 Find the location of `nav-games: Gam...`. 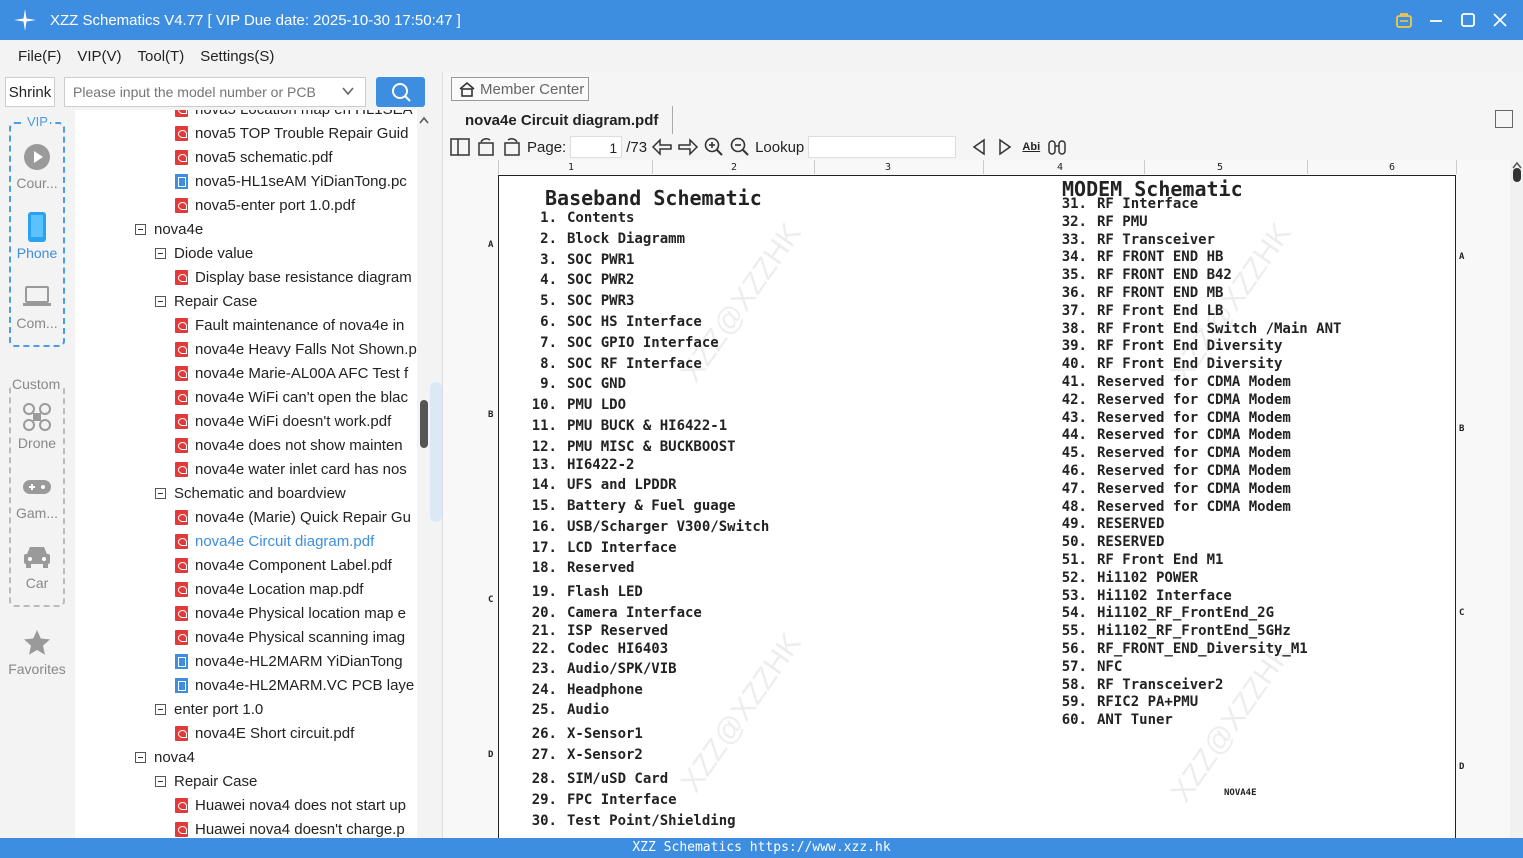

nav-games: Gam... is located at coordinates (37, 496).